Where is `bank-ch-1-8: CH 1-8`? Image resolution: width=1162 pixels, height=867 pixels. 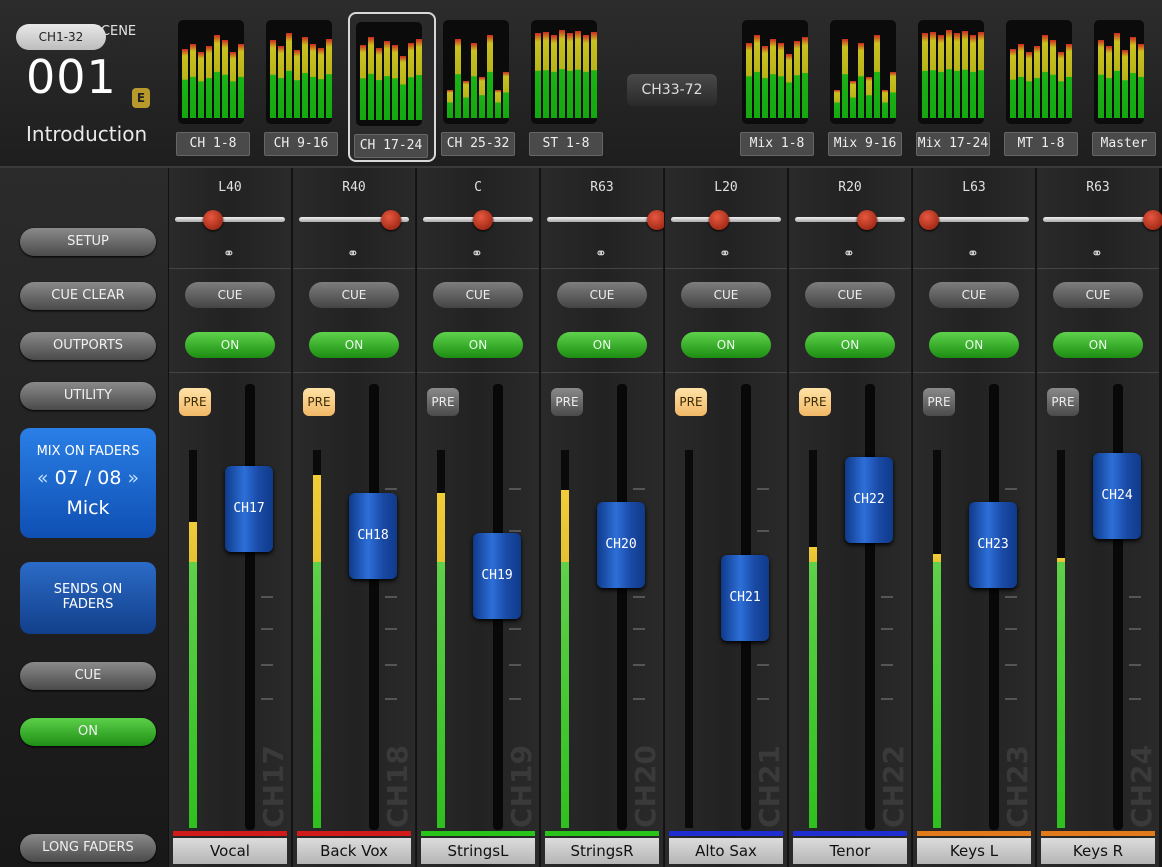
bank-ch-1-8: CH 1-8 is located at coordinates (214, 85).